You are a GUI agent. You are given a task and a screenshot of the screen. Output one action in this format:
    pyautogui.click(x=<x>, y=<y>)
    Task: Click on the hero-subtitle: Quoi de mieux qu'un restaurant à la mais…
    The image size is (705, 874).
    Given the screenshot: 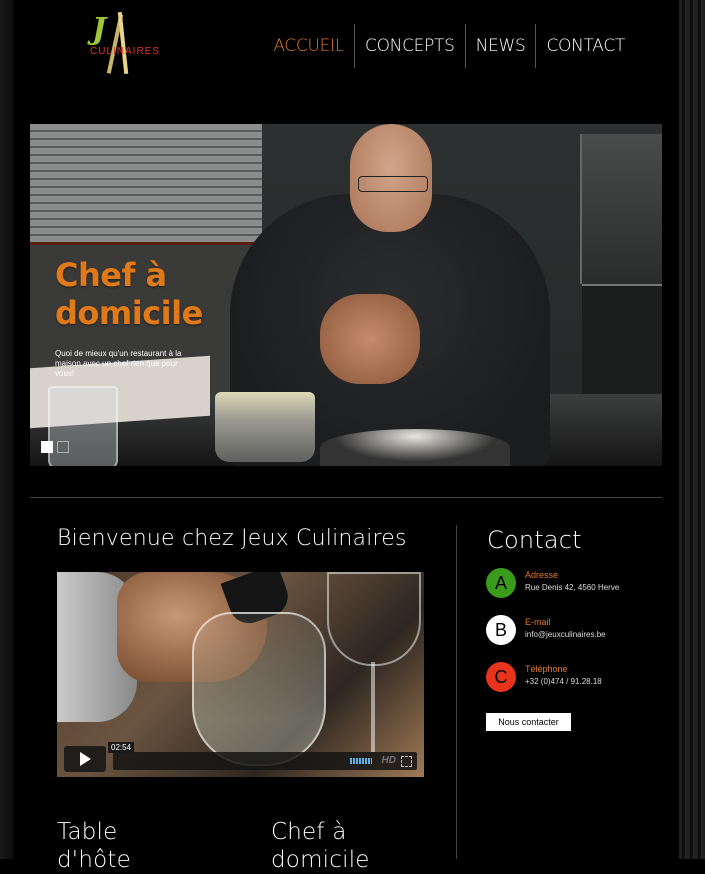 What is the action you would take?
    pyautogui.click(x=118, y=363)
    